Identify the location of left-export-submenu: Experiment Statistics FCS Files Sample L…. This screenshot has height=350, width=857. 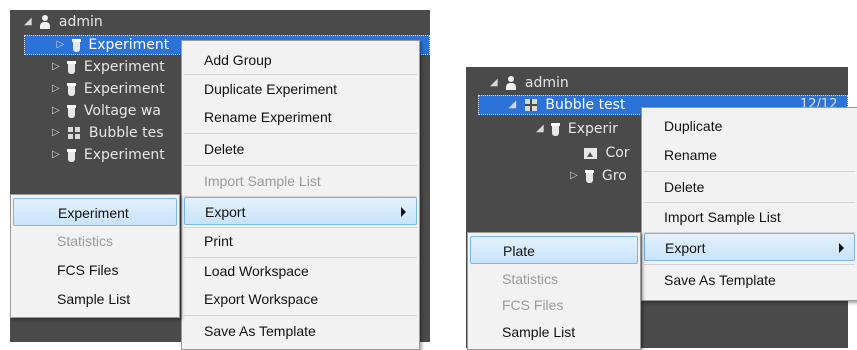
(95, 256).